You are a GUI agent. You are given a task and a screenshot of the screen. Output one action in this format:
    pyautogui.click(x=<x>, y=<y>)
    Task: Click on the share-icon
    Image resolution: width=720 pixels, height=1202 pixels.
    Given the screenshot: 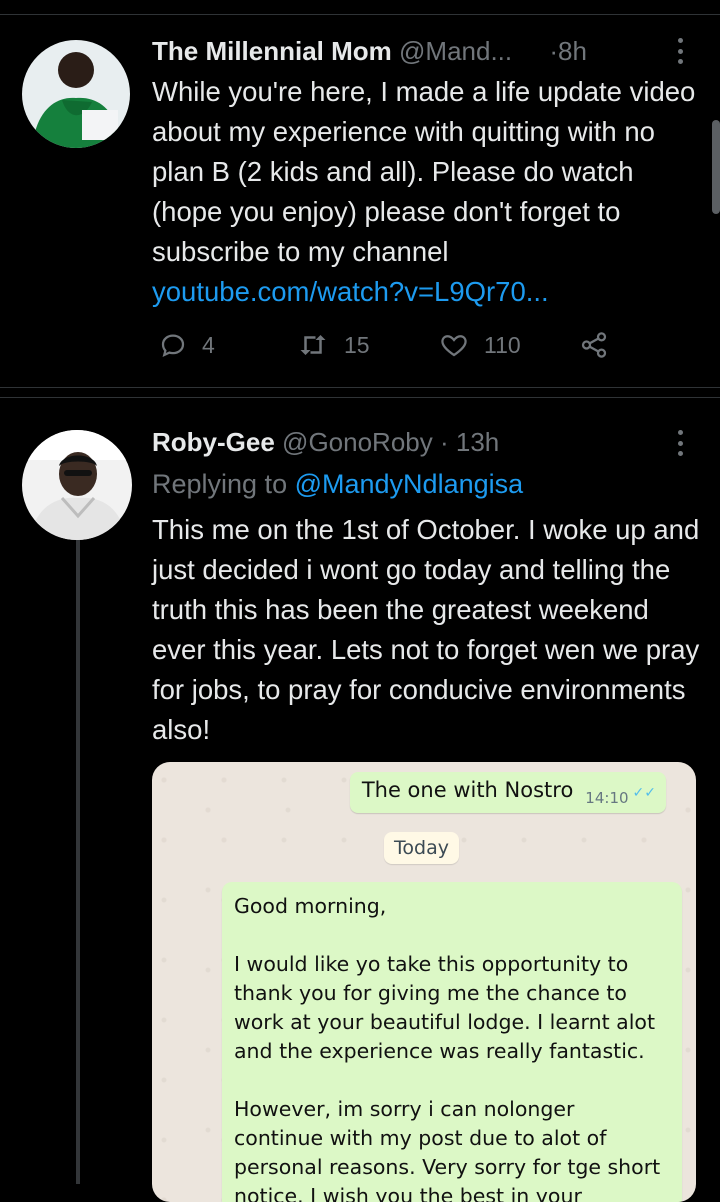 What is the action you would take?
    pyautogui.click(x=594, y=345)
    